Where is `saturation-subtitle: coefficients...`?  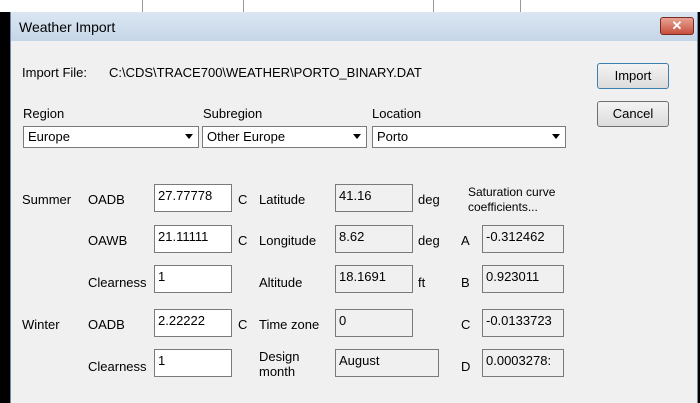 saturation-subtitle: coefficients... is located at coordinates (503, 207).